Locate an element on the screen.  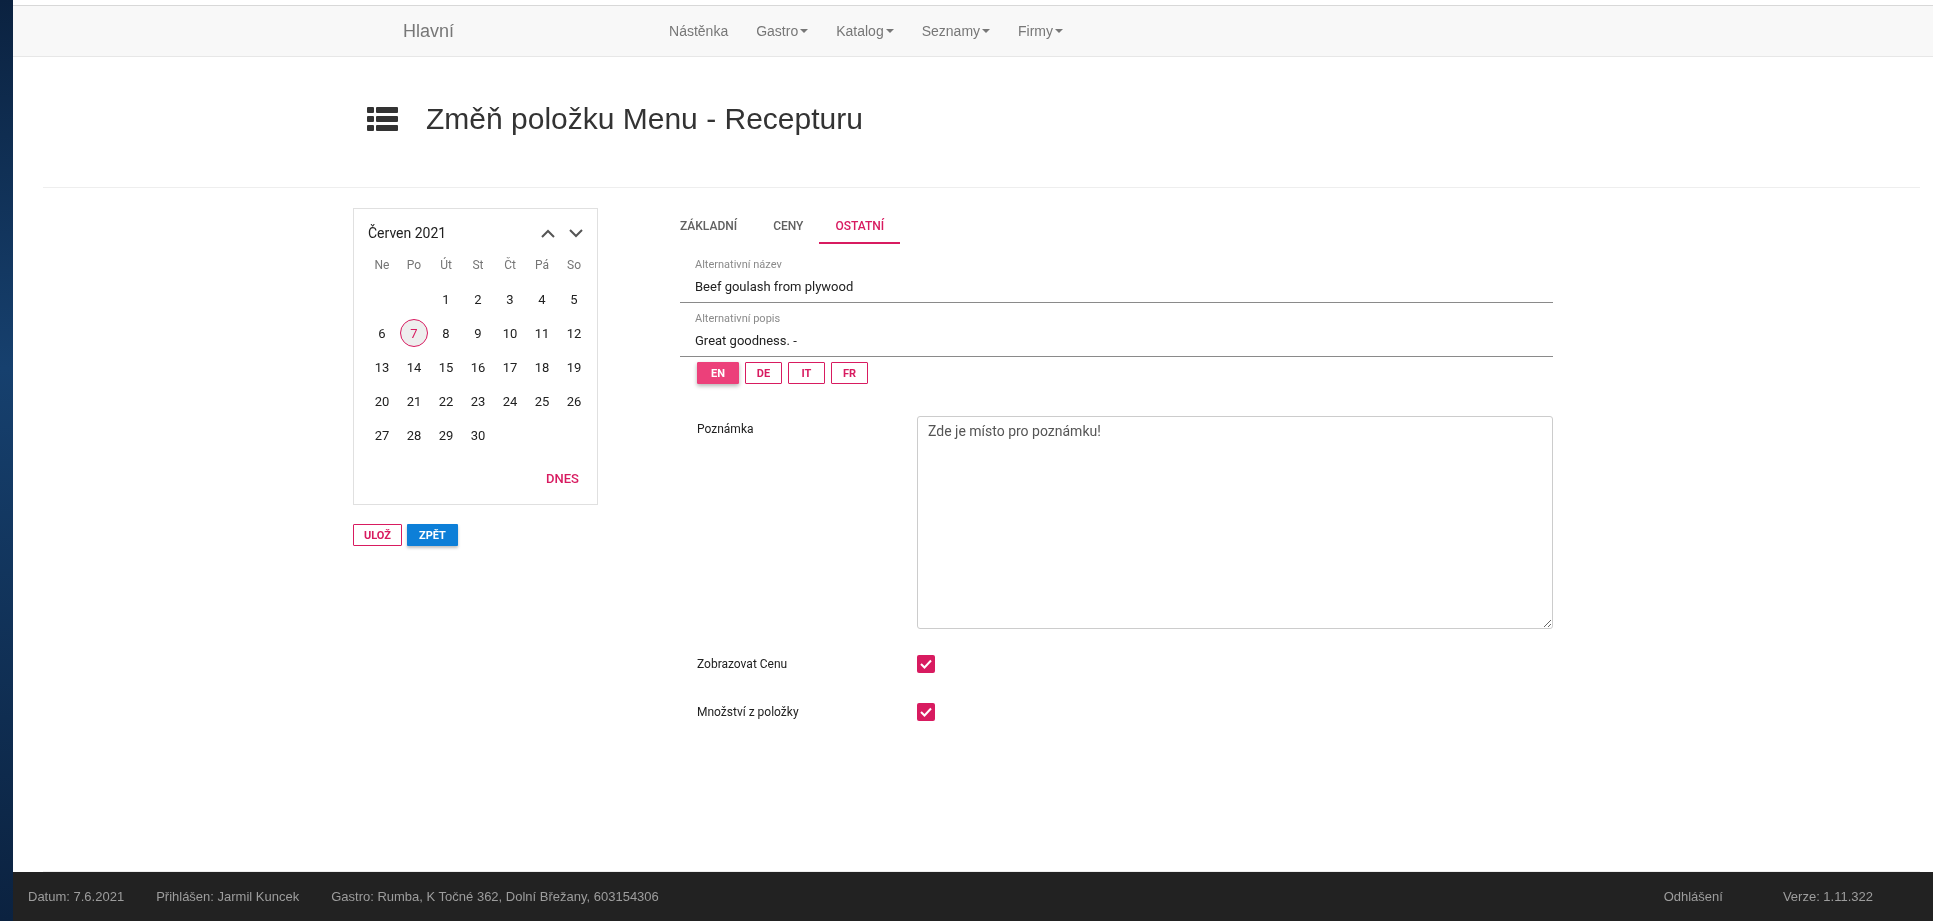
weekday-label: Út is located at coordinates (446, 265).